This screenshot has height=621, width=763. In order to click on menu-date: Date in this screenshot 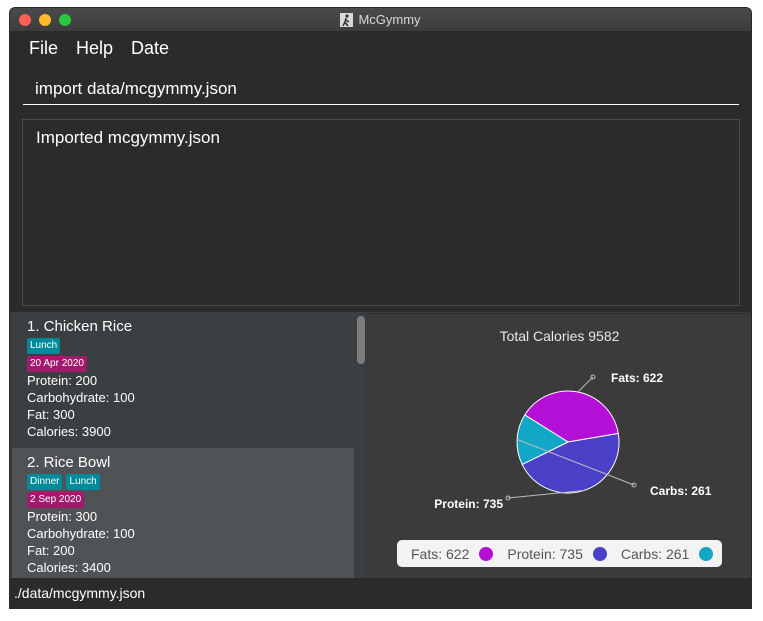, I will do `click(150, 48)`.